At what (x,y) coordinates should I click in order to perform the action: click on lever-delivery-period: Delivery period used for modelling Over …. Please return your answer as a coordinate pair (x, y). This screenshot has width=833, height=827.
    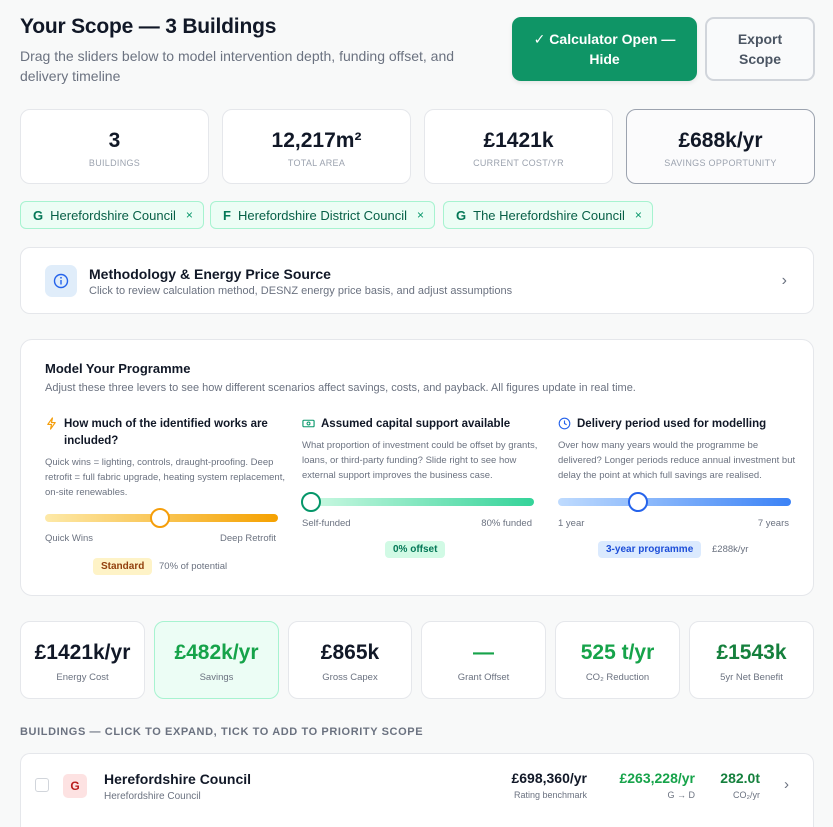
    Looking at the image, I should click on (678, 449).